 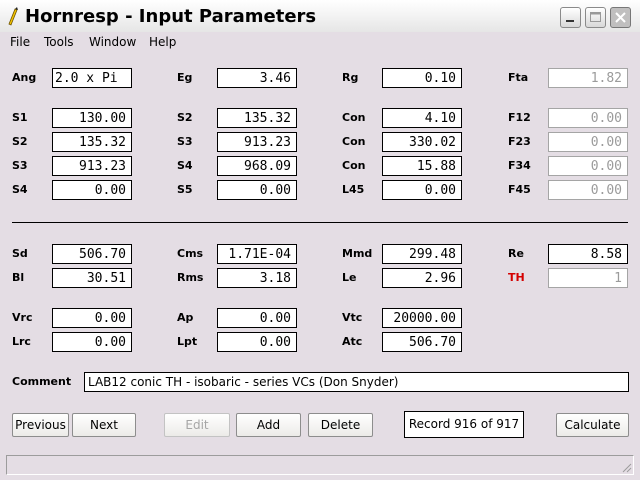 What do you see at coordinates (354, 141) in the screenshot?
I see `label-con-2: Con` at bounding box center [354, 141].